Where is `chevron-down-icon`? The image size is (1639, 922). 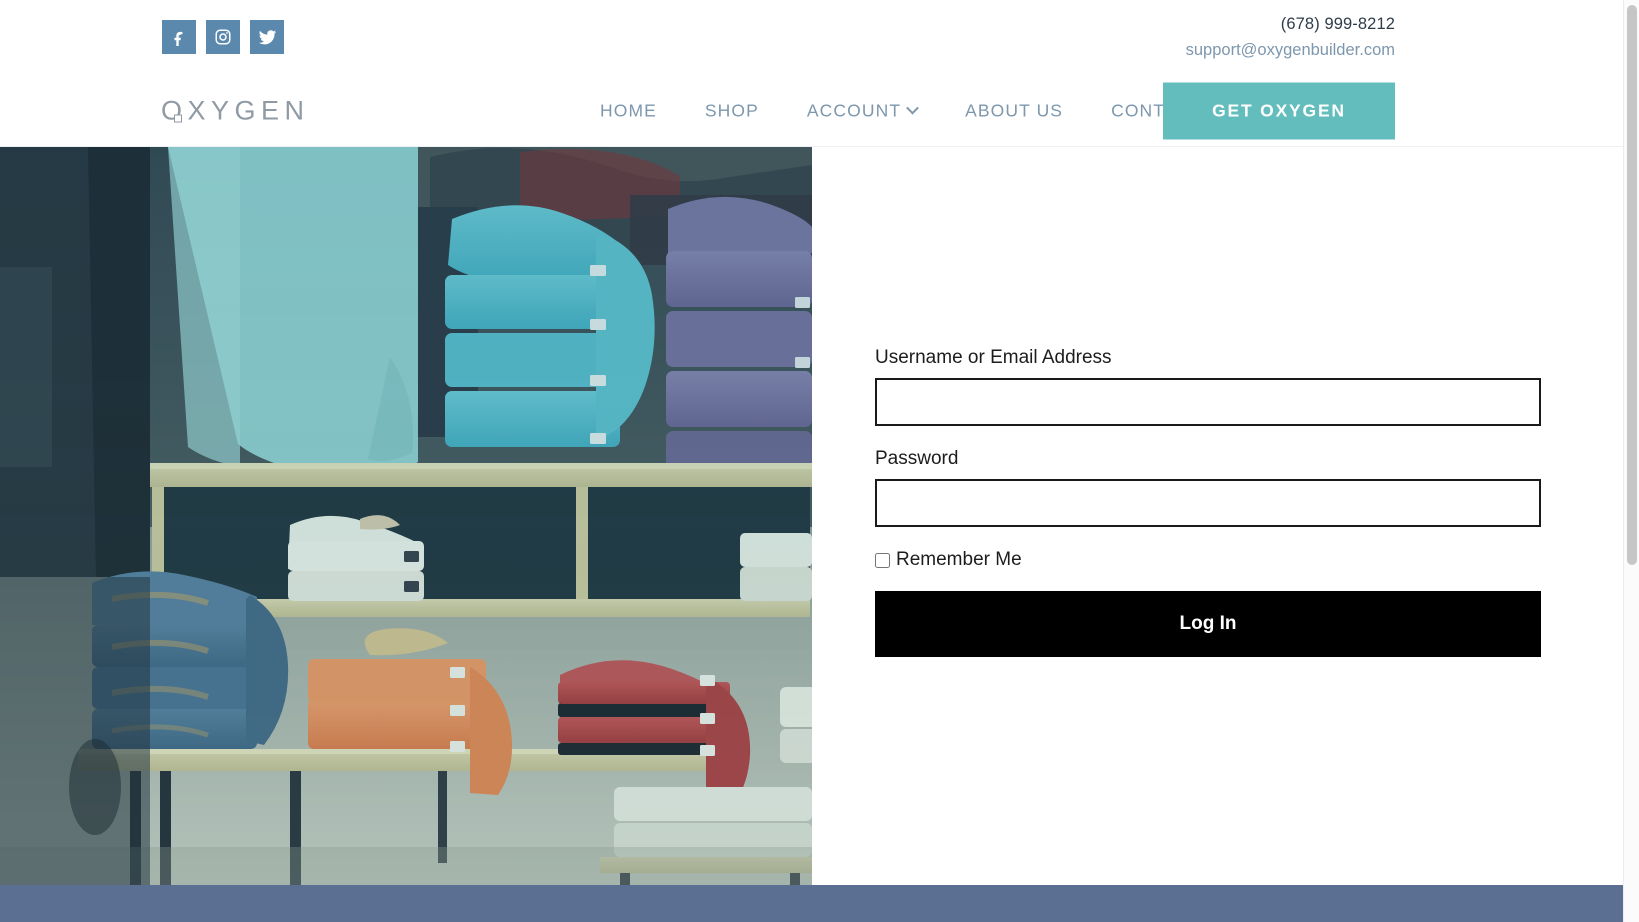 chevron-down-icon is located at coordinates (913, 108).